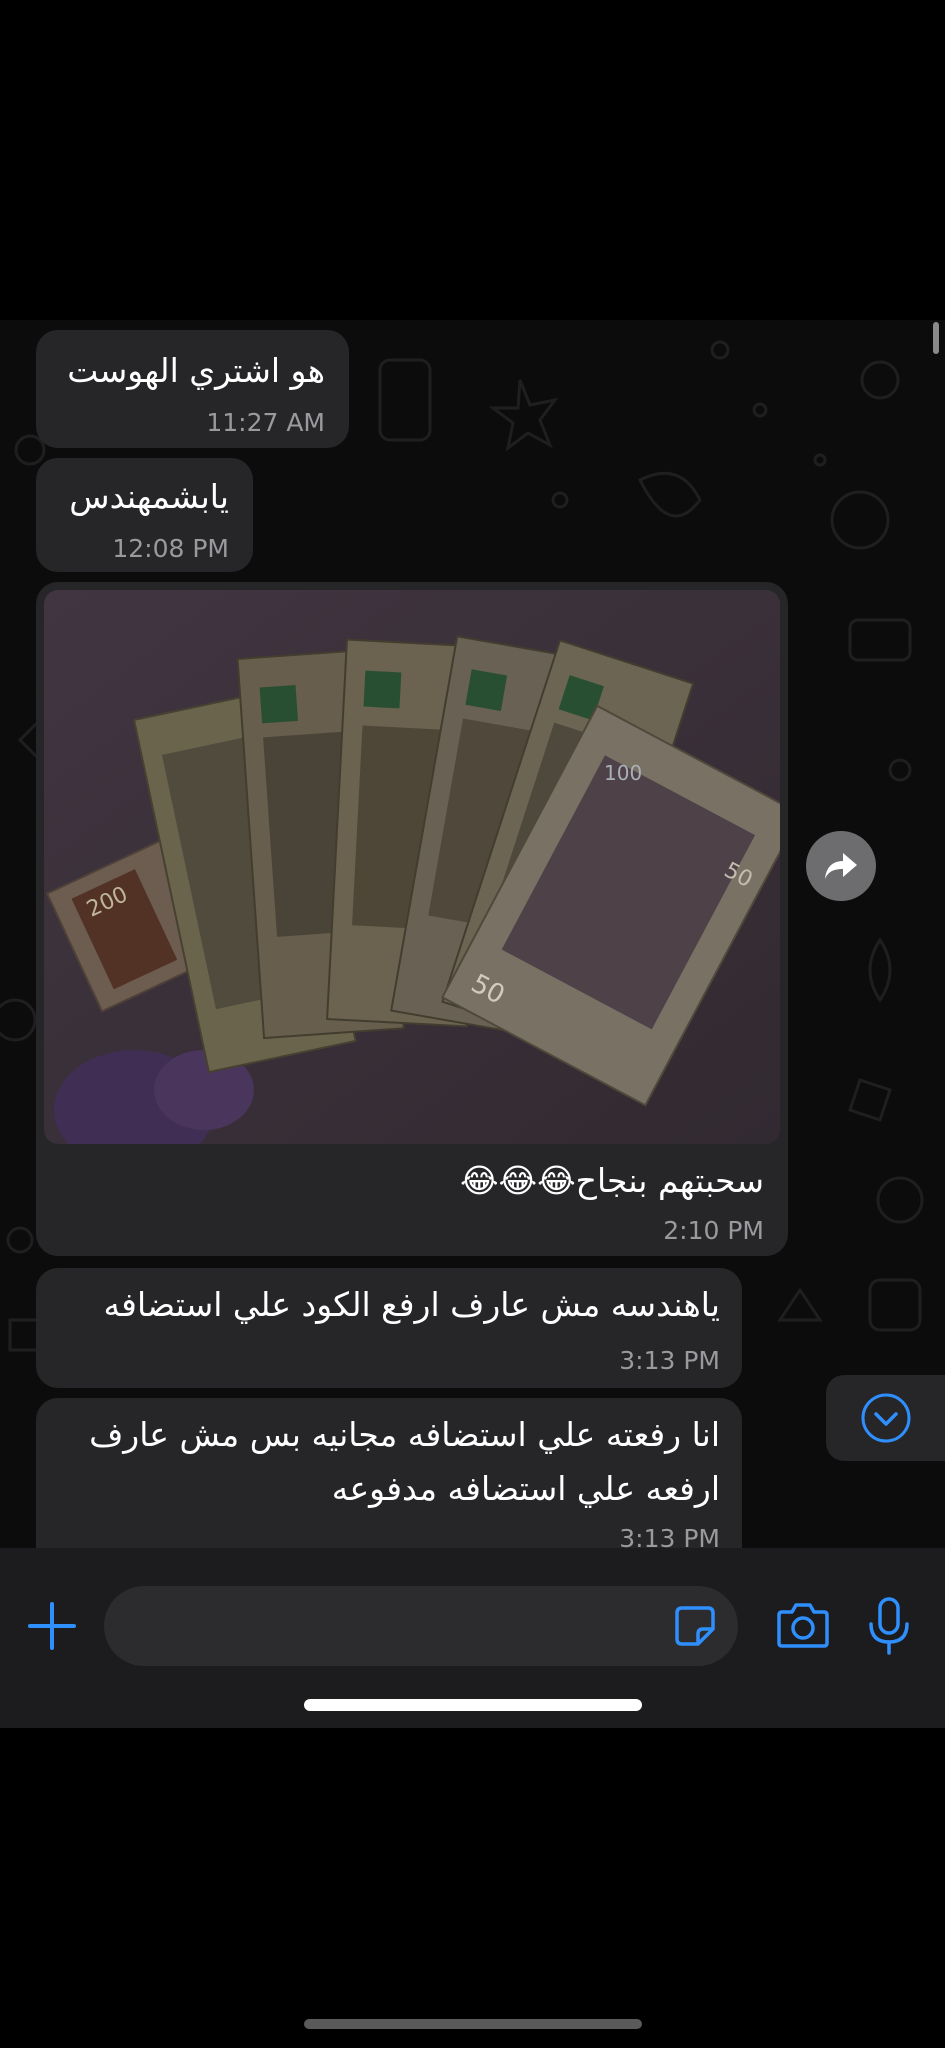  I want to click on system-home-bar, so click(473, 2024).